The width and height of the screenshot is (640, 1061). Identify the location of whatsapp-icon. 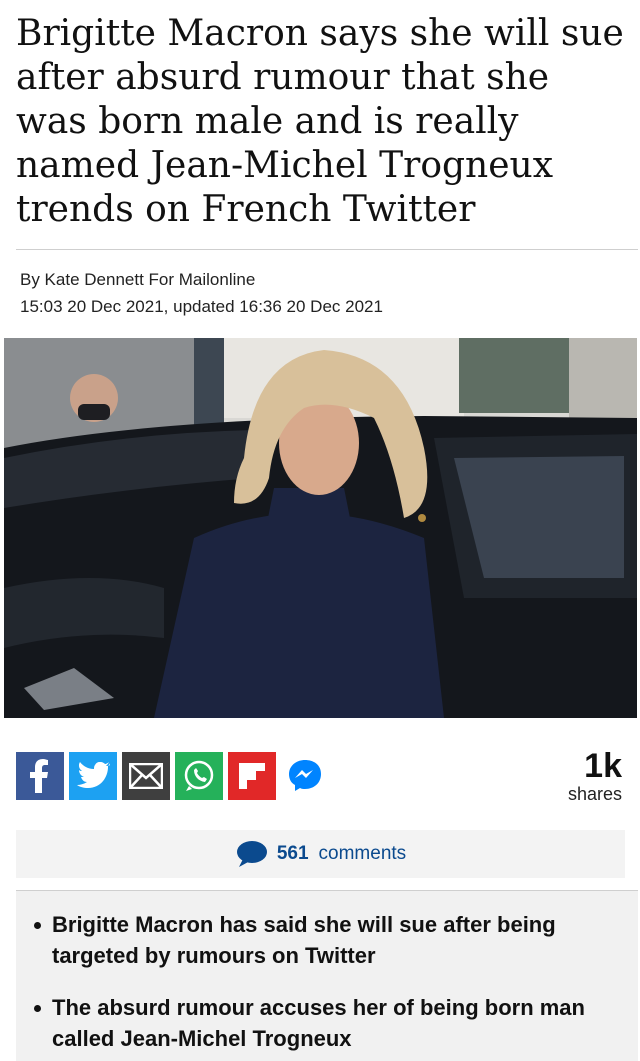
(199, 775).